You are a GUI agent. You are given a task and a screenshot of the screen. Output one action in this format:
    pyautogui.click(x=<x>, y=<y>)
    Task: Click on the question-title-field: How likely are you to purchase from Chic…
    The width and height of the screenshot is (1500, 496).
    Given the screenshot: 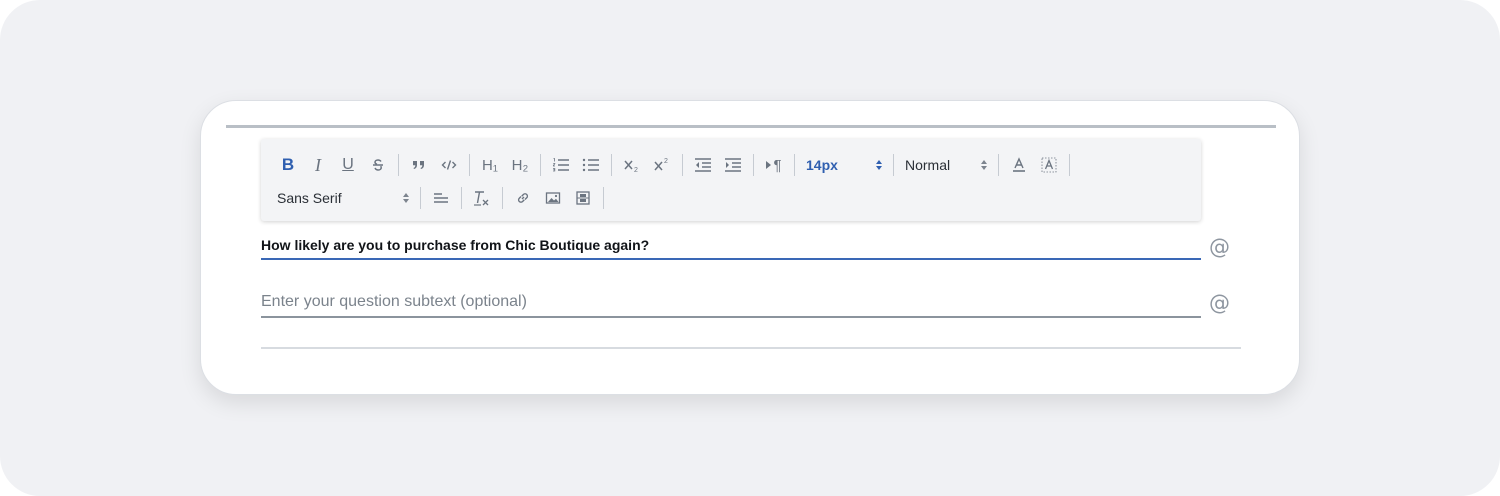 What is the action you would take?
    pyautogui.click(x=731, y=246)
    